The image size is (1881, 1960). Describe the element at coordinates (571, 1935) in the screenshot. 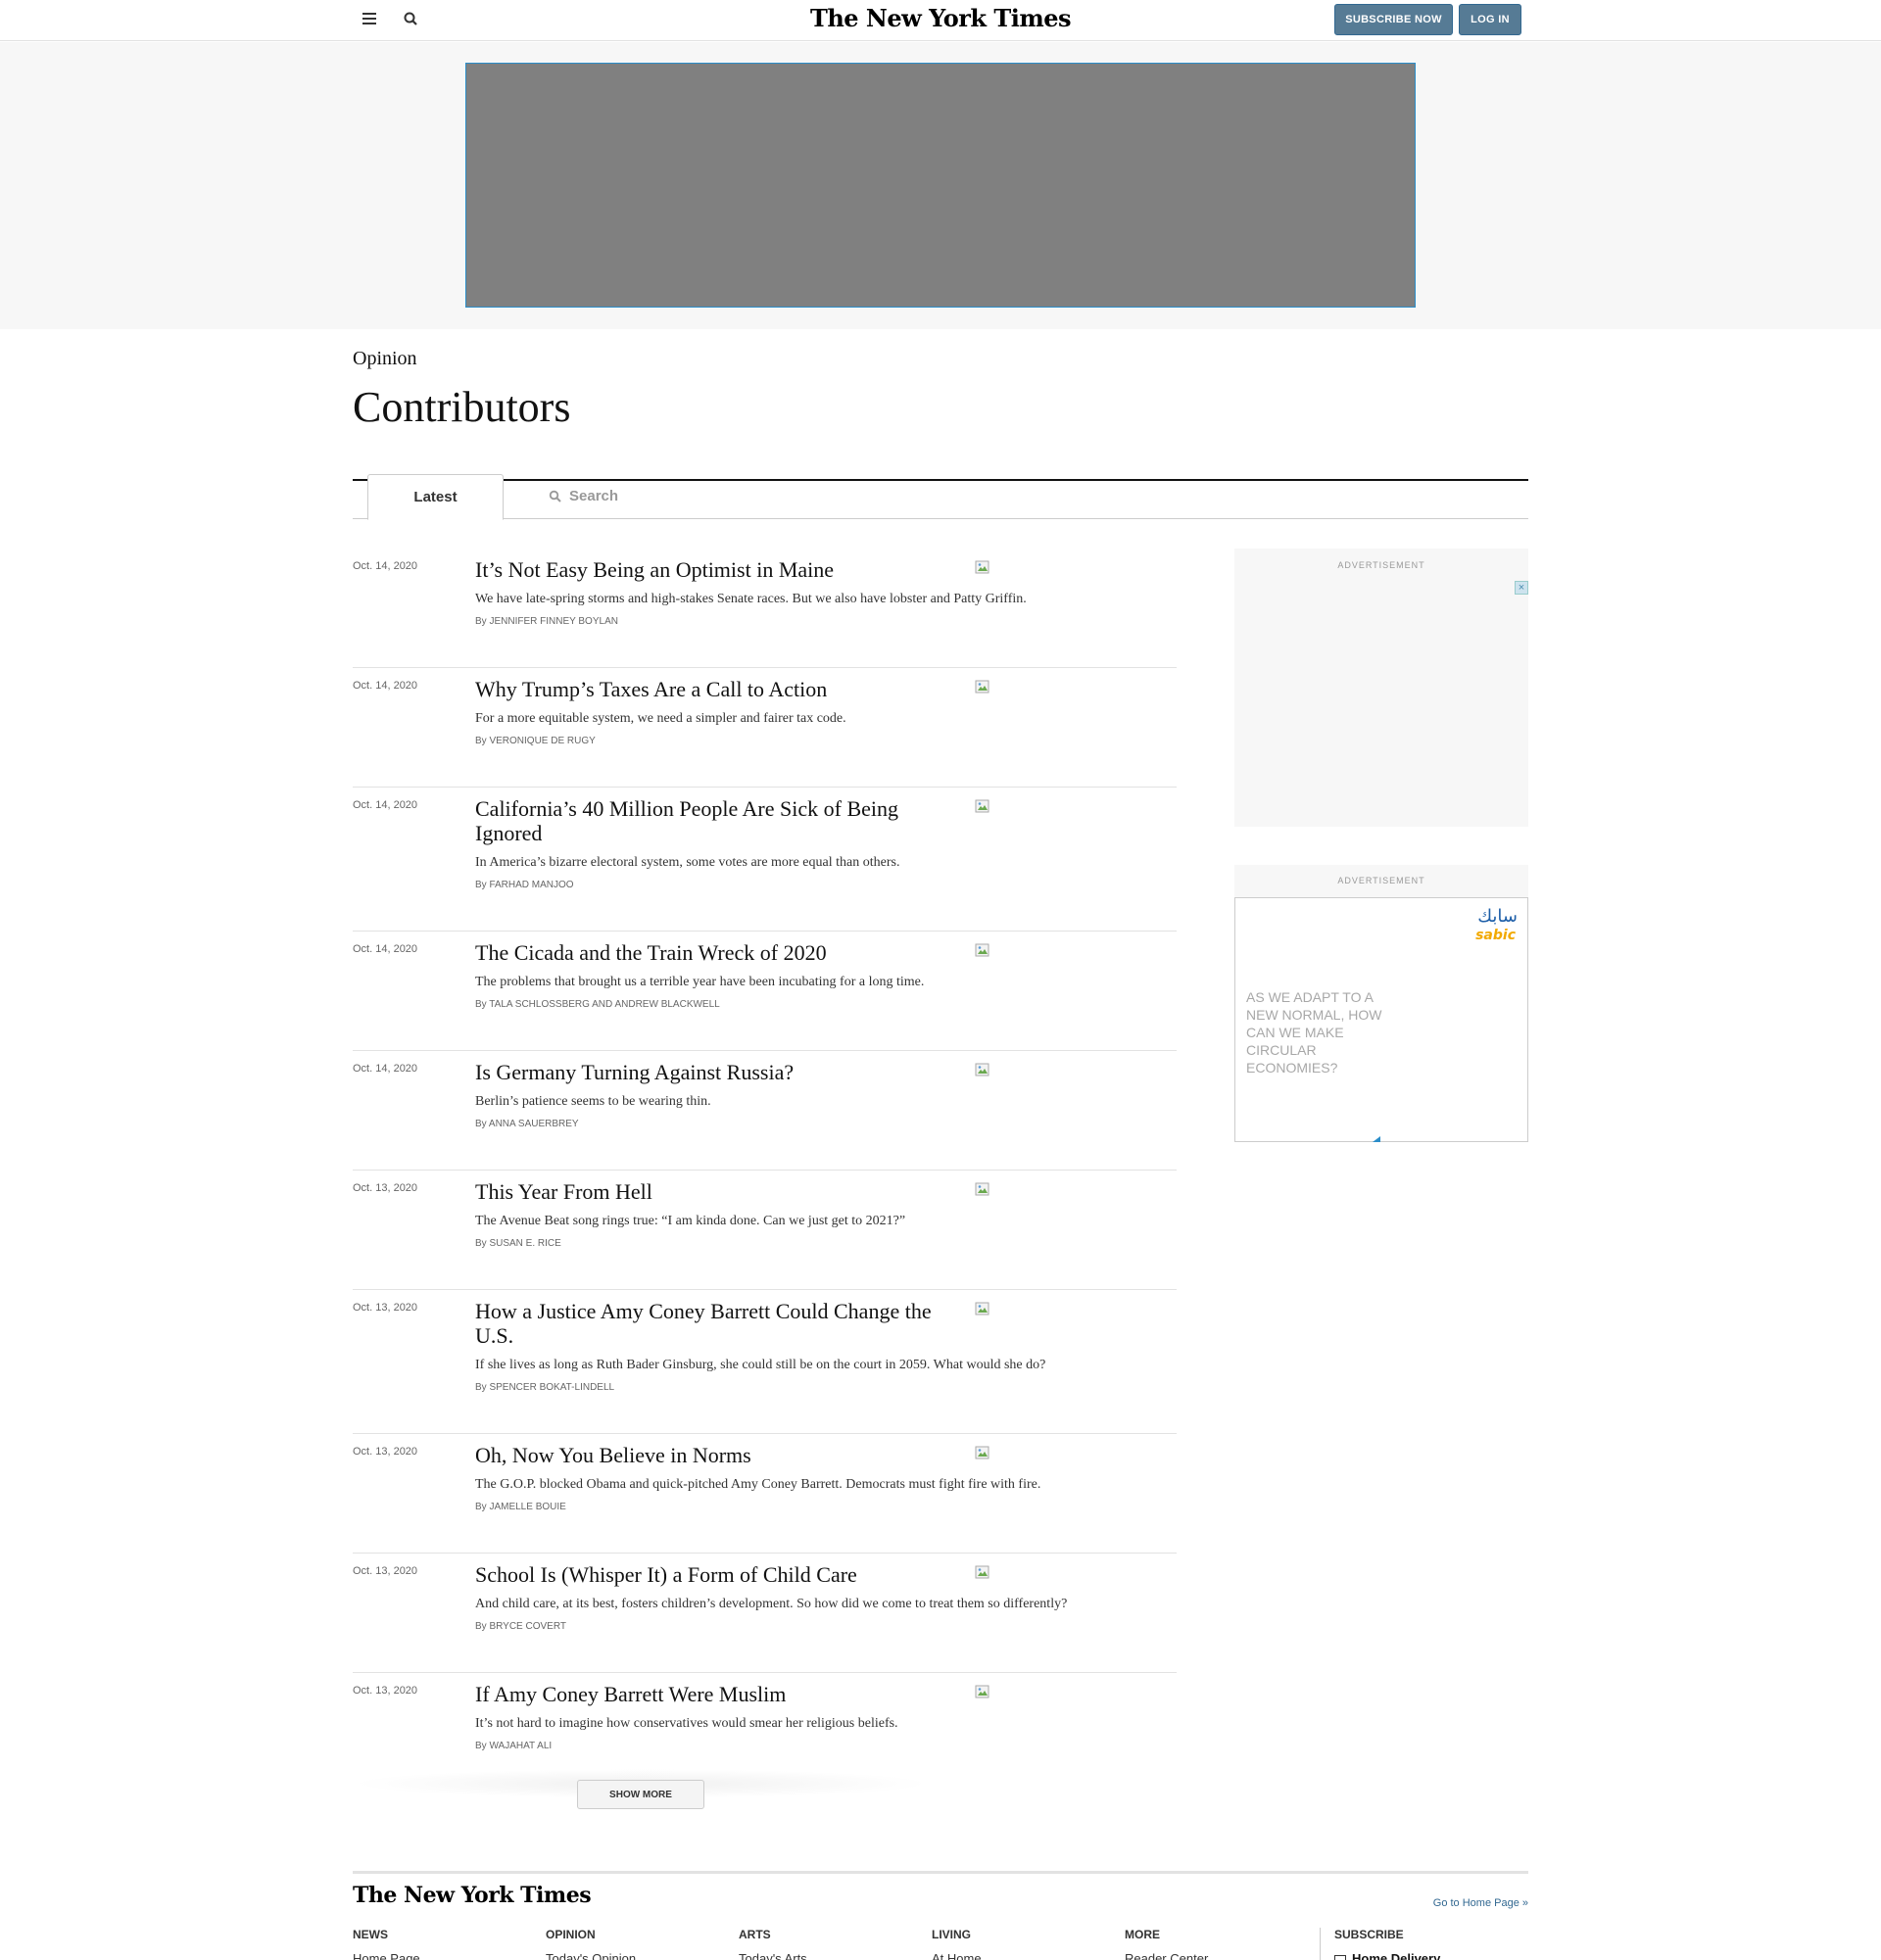

I see `footer-column-heading: OPINION` at that location.